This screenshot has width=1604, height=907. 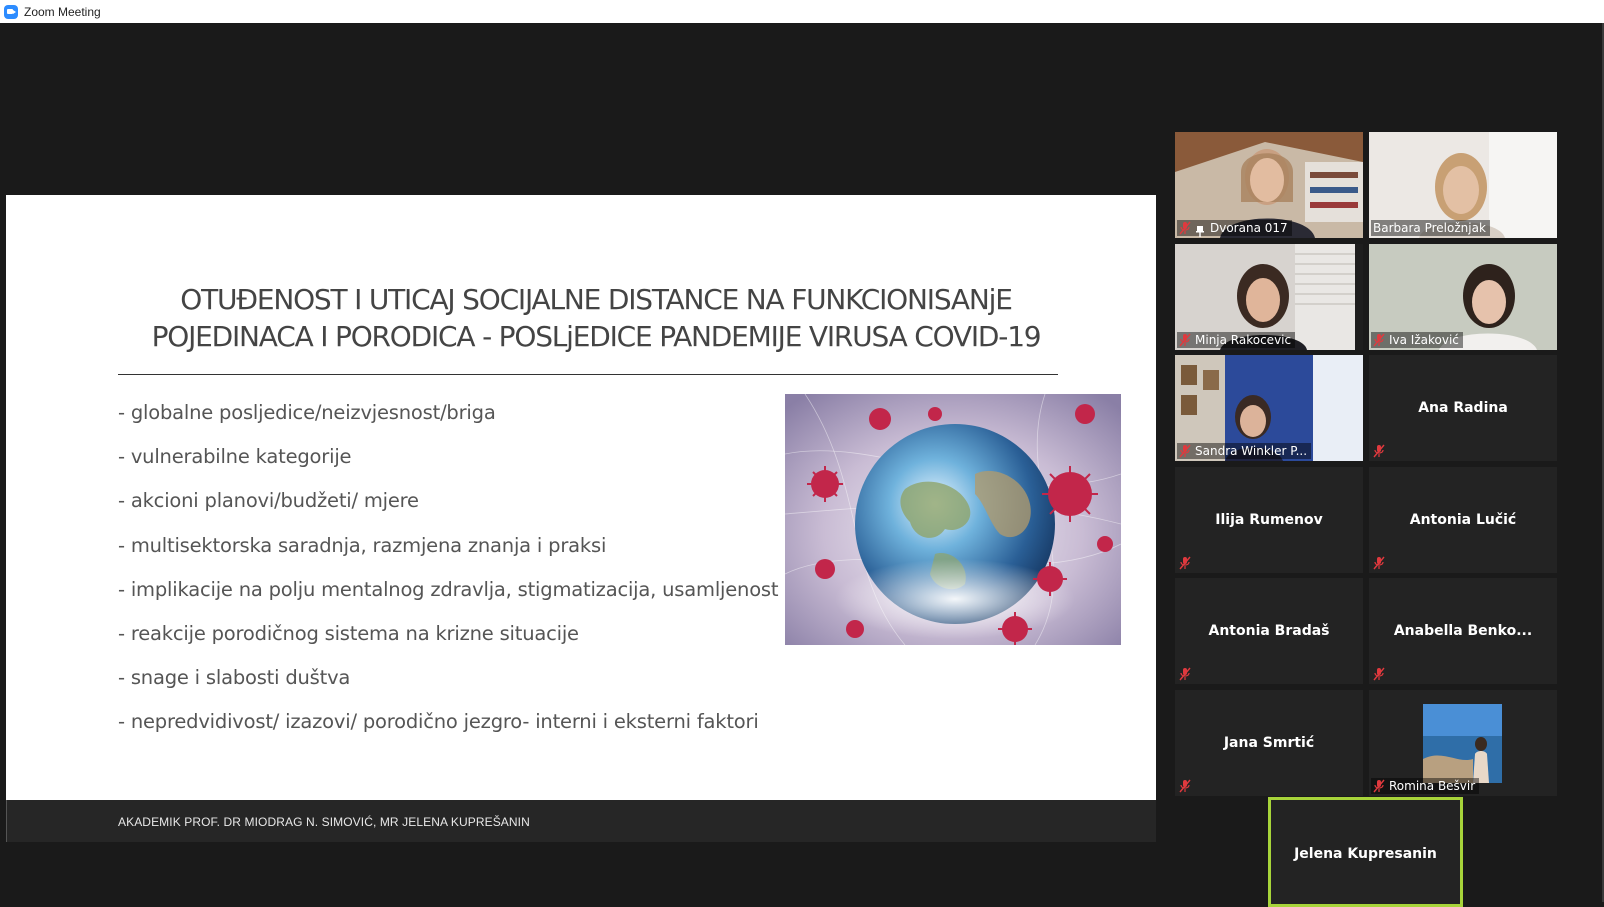 I want to click on participant-name: Minja Rakocevic, so click(x=1243, y=340).